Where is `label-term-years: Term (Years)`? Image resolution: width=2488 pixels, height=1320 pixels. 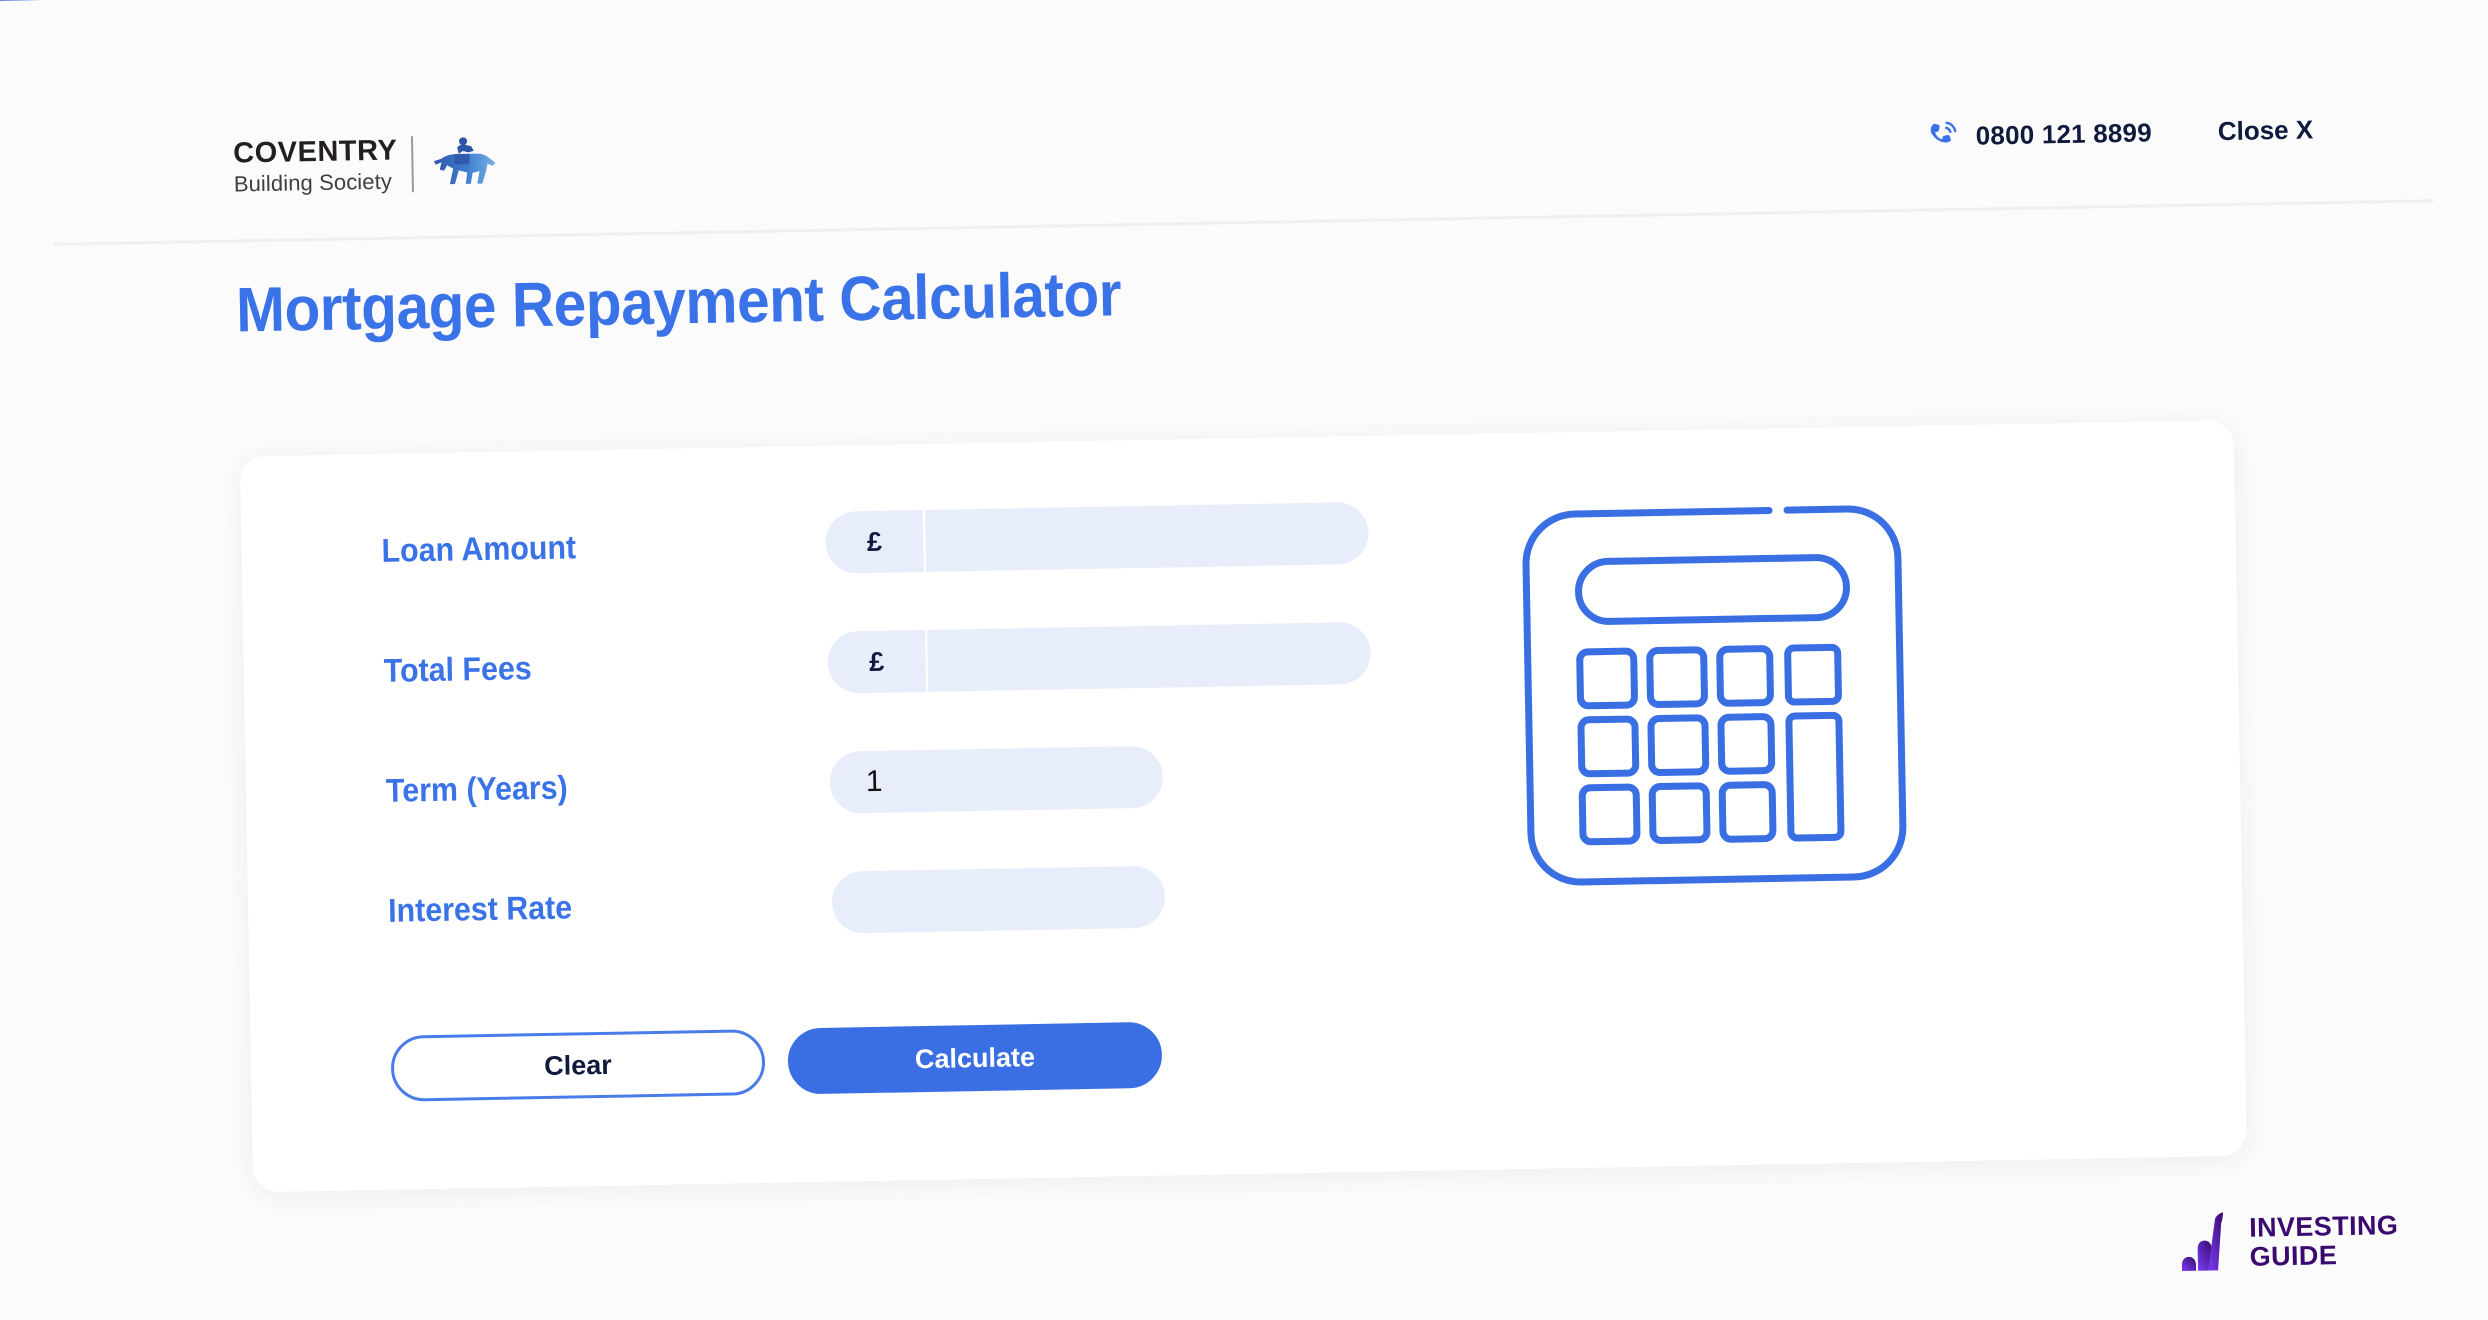
label-term-years: Term (Years) is located at coordinates (476, 788).